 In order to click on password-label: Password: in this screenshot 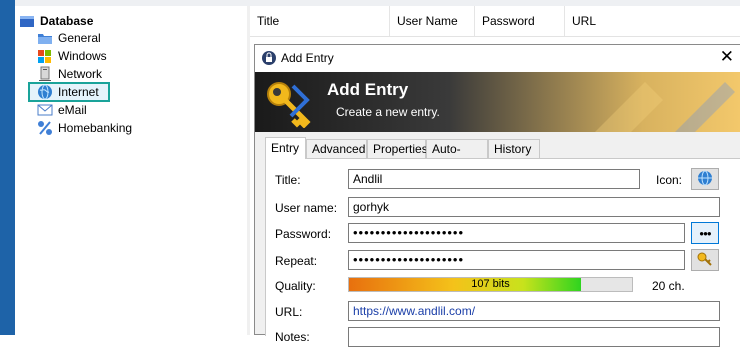, I will do `click(303, 234)`.